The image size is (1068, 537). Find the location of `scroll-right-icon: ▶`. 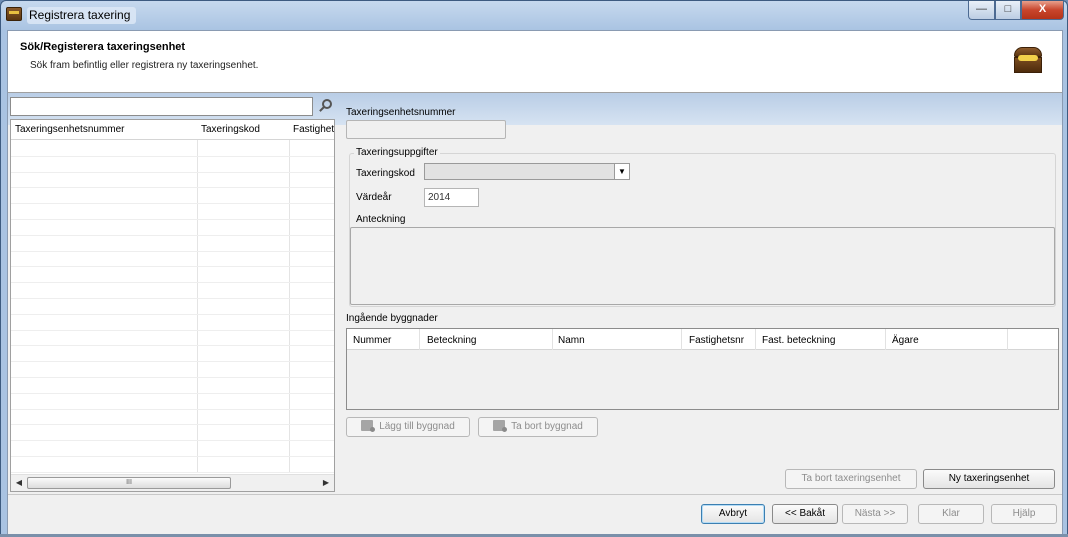

scroll-right-icon: ▶ is located at coordinates (326, 483).